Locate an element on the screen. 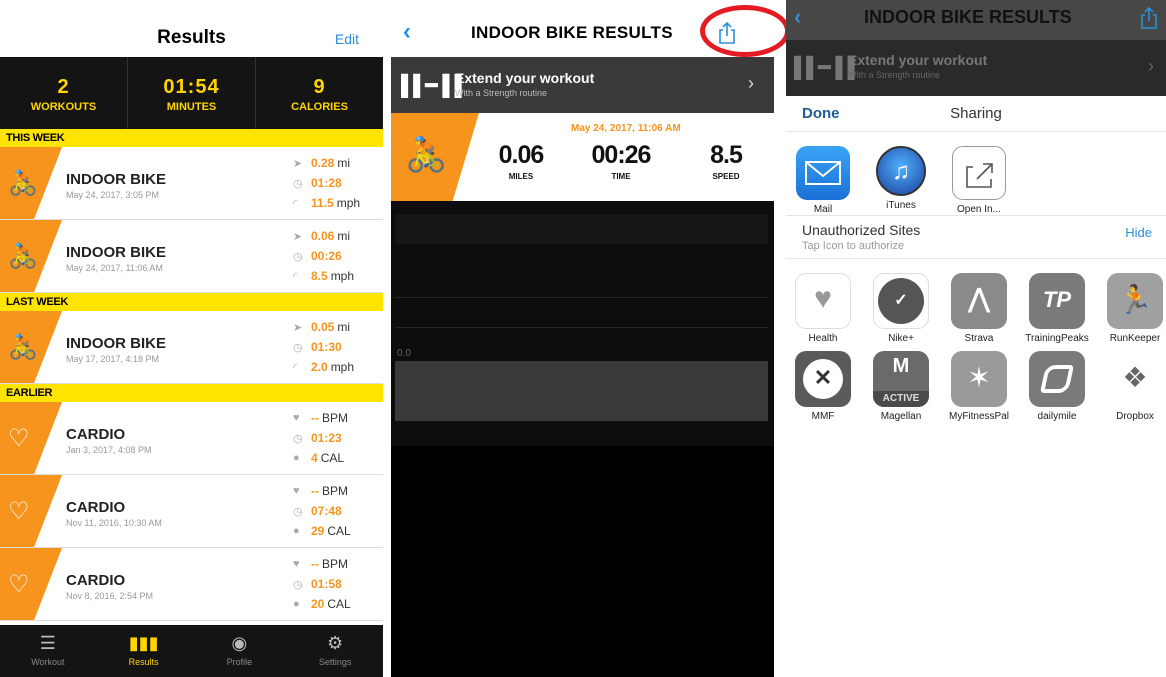 The height and width of the screenshot is (677, 1166). tab-profile: ◉ Profile is located at coordinates (240, 651).